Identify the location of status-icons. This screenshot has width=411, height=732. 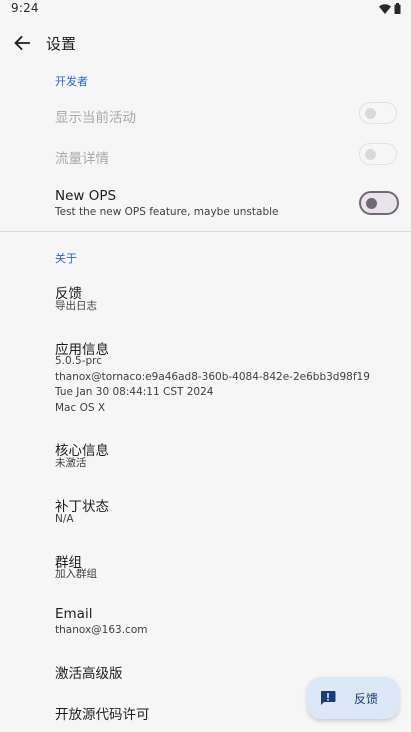
(390, 8).